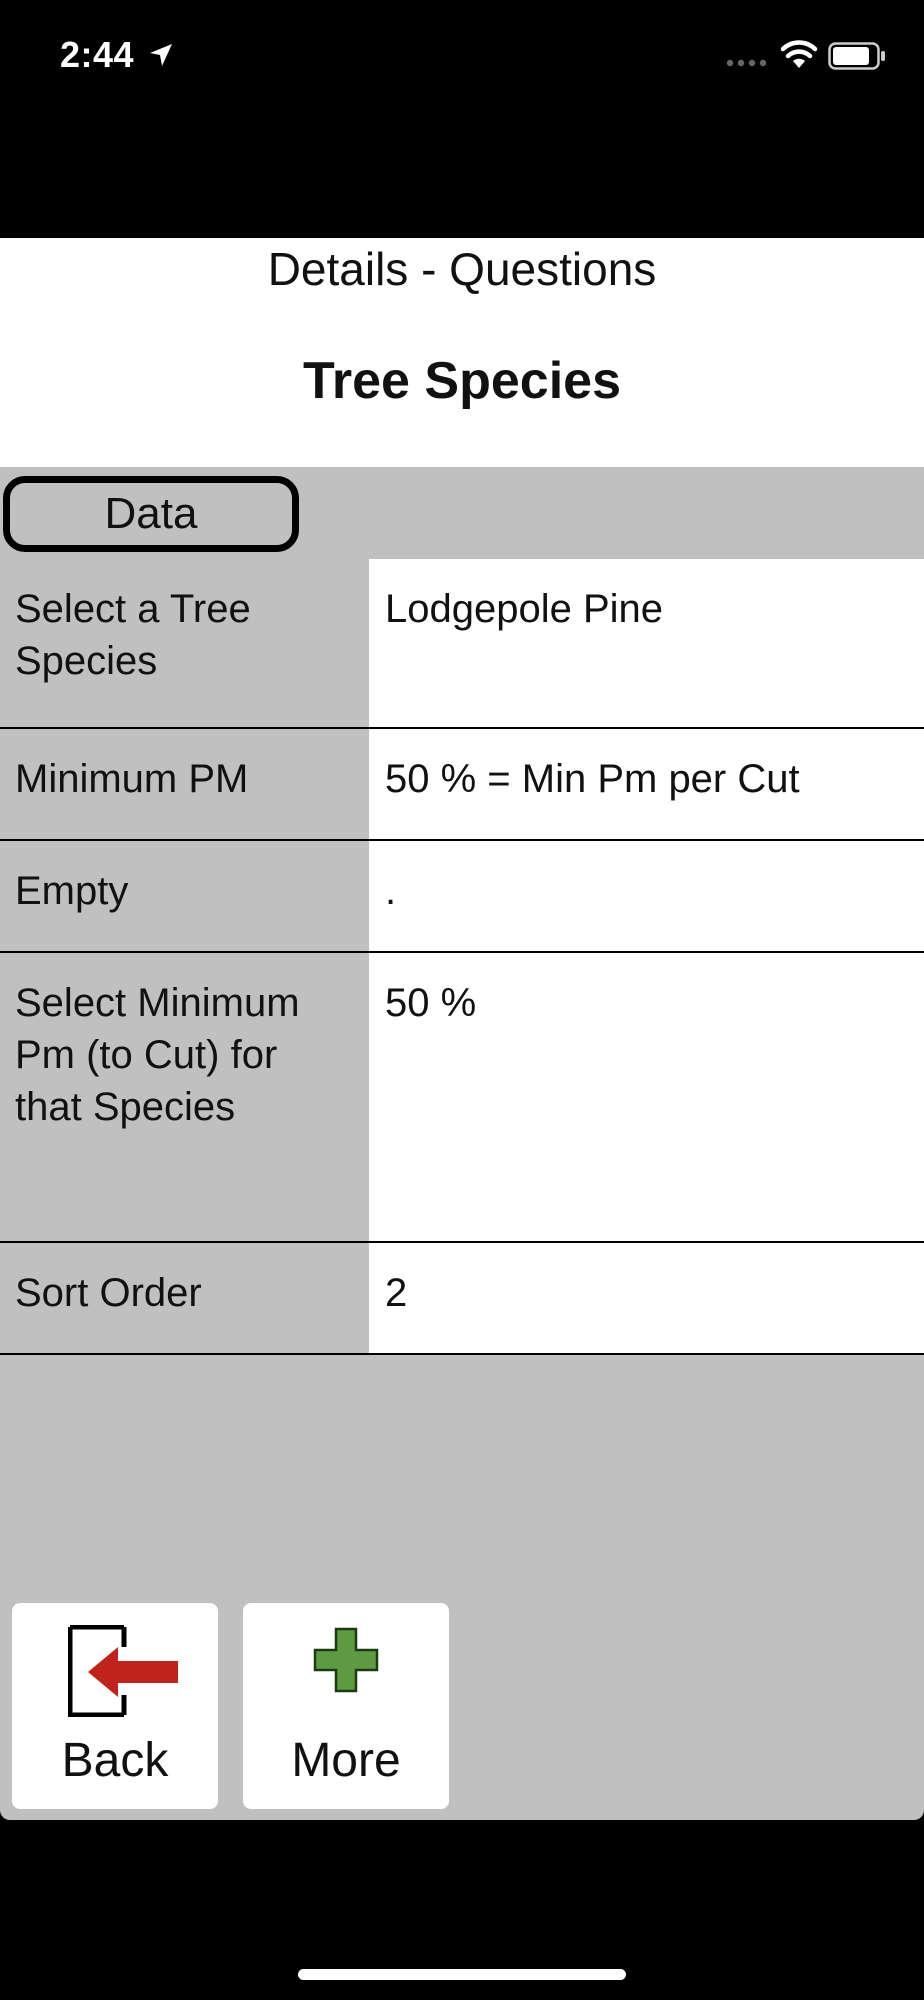  What do you see at coordinates (646, 1298) in the screenshot?
I see `row-value: 2` at bounding box center [646, 1298].